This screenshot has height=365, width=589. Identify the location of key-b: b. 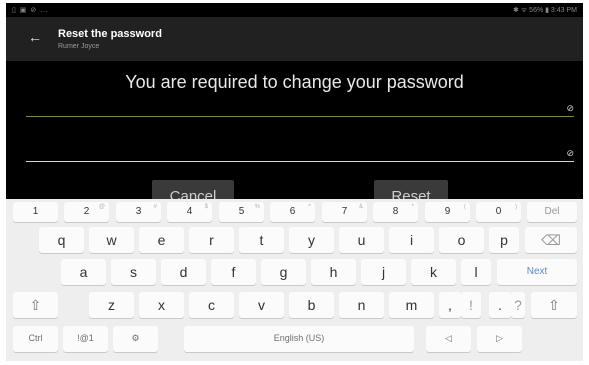
(311, 305).